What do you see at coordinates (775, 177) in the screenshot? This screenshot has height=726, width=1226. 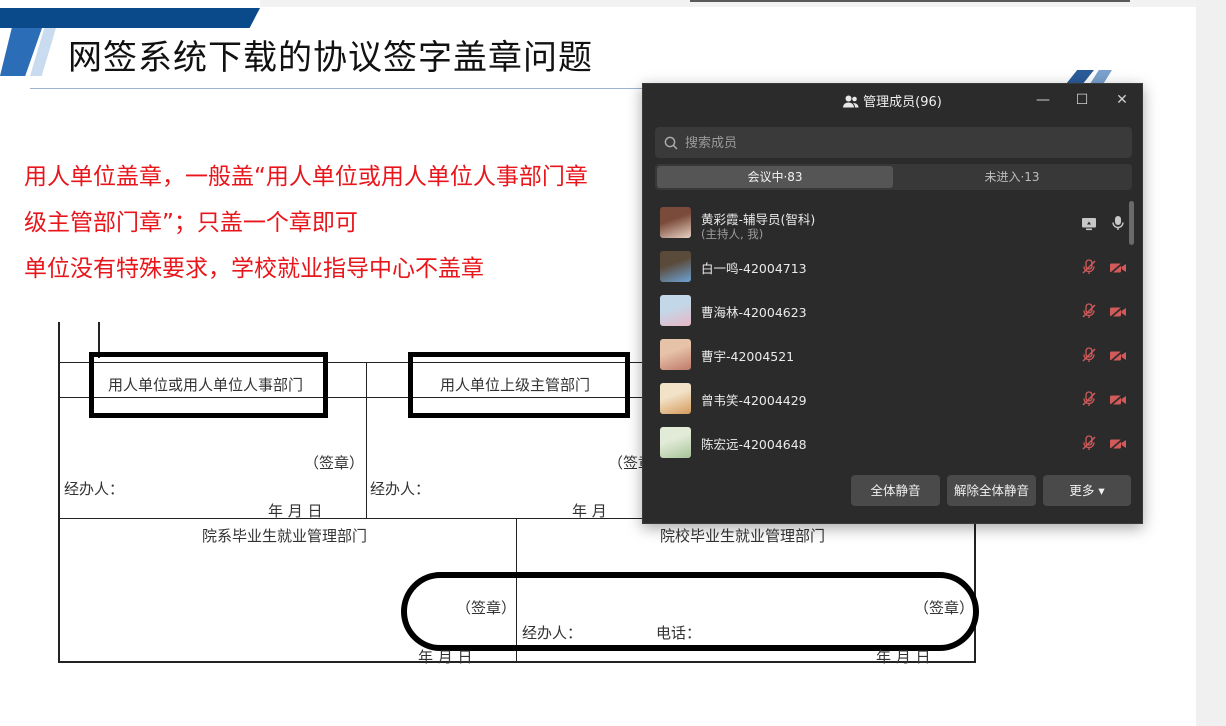 I see `tab-in-meeting: 会议中·83` at bounding box center [775, 177].